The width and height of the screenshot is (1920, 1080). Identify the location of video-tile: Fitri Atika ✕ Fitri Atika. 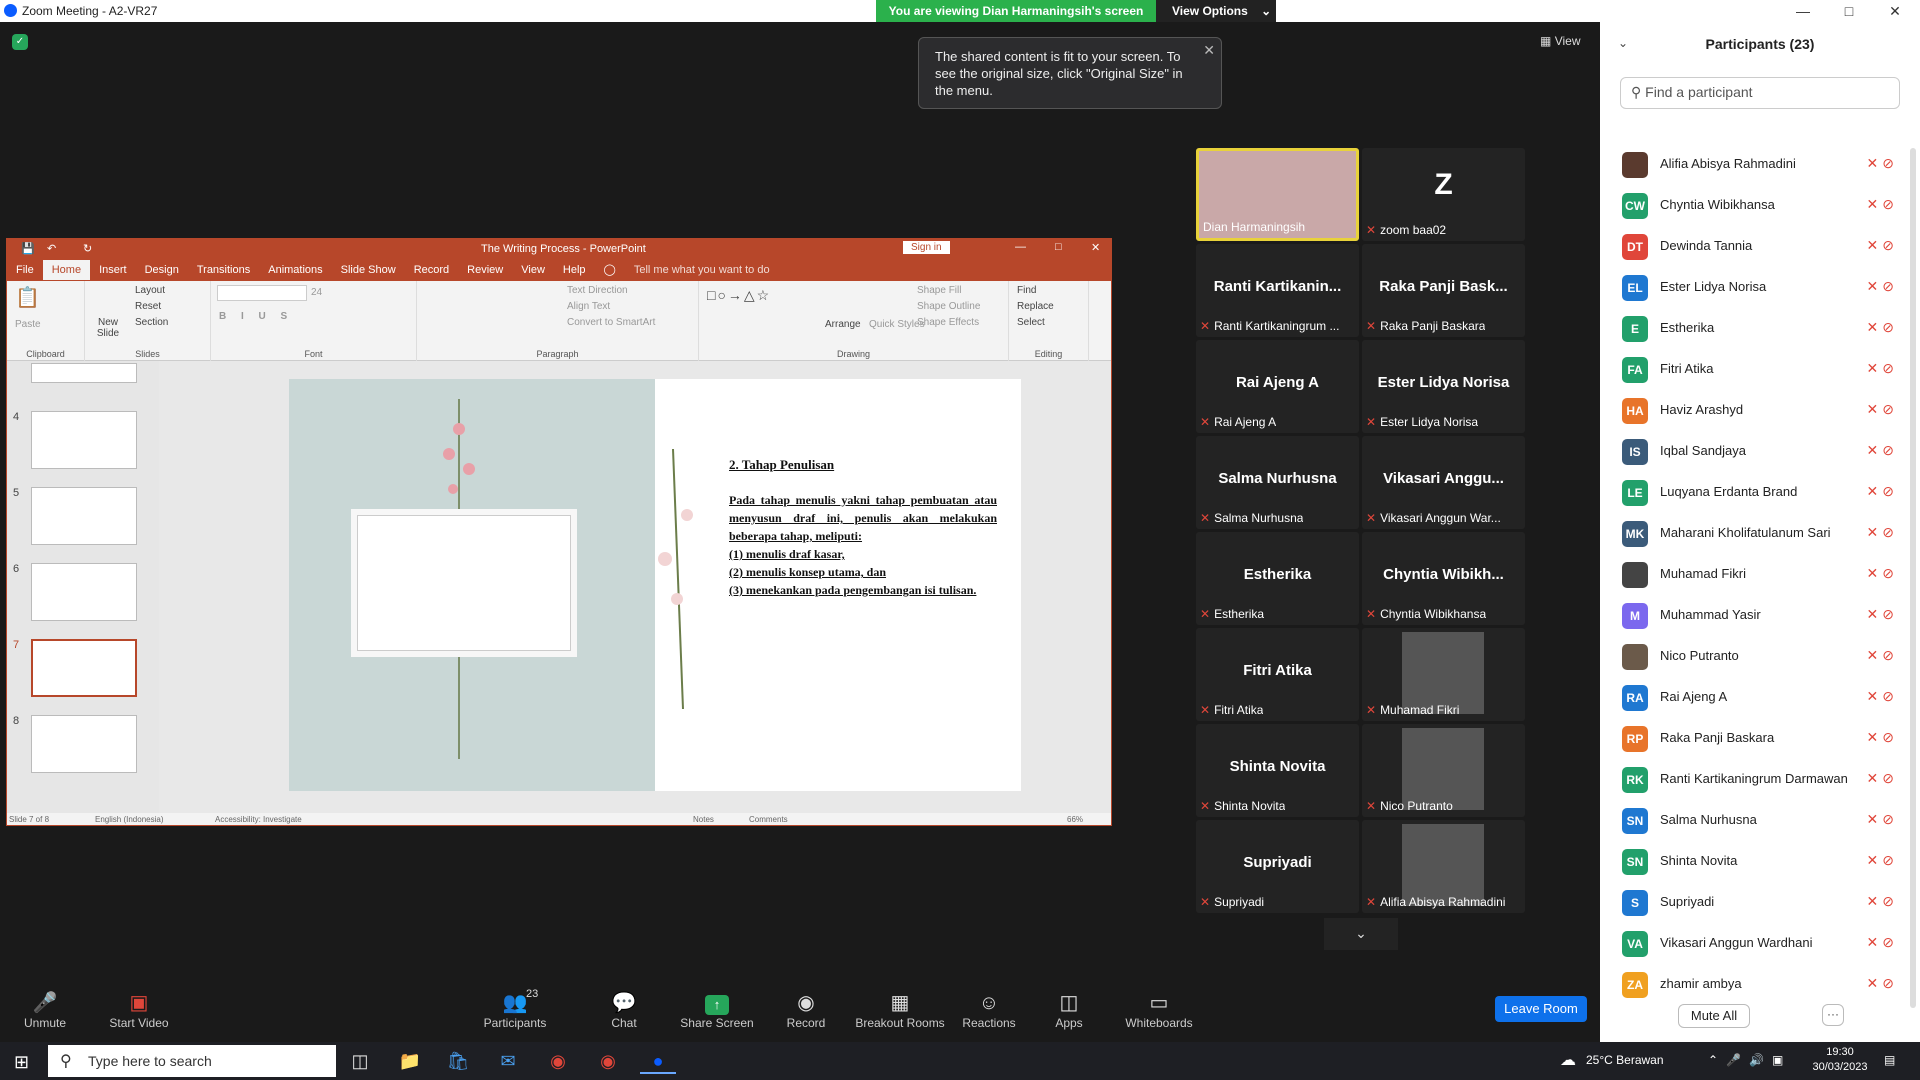
(1277, 674).